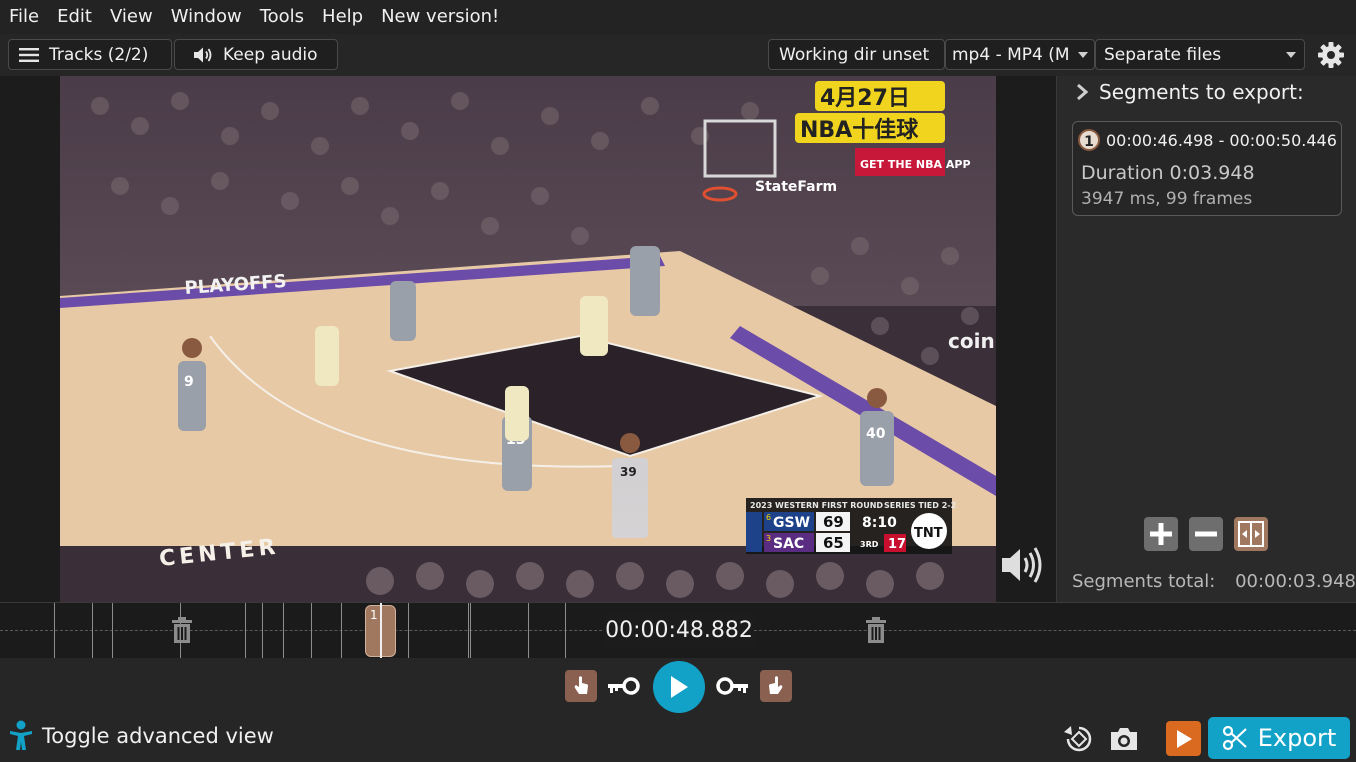 This screenshot has height=762, width=1356. I want to click on working-dir-button: Working dir unset, so click(856, 54).